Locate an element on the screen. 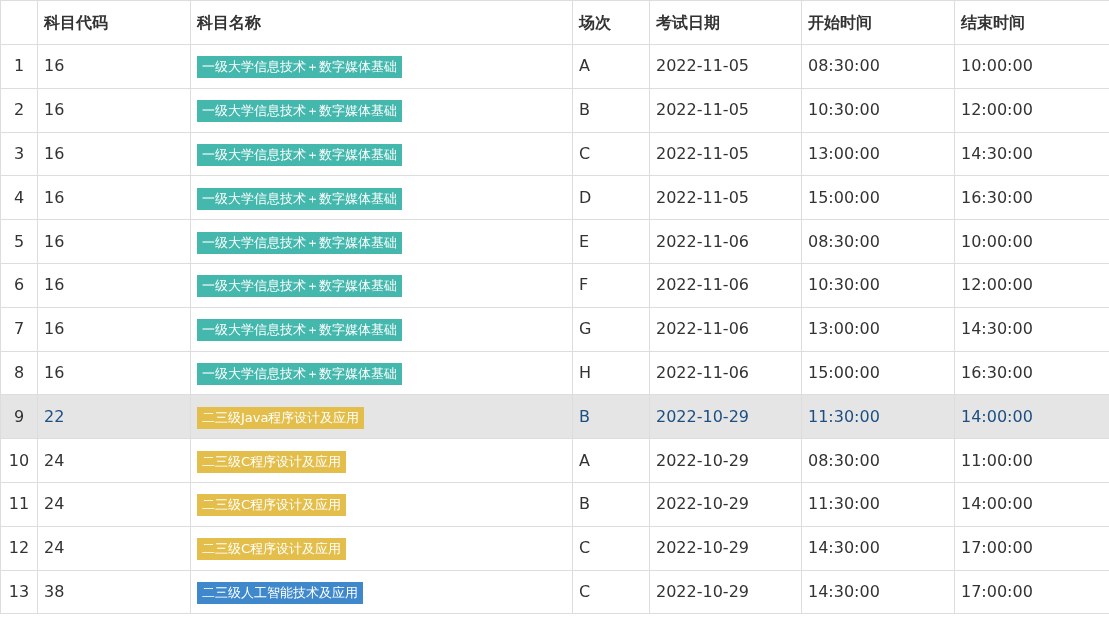 The height and width of the screenshot is (619, 1109). table-row: 13 38 二三级人工智能技术及应用 C 2022-10-29 14:30:00 17:00:00 is located at coordinates (554, 592).